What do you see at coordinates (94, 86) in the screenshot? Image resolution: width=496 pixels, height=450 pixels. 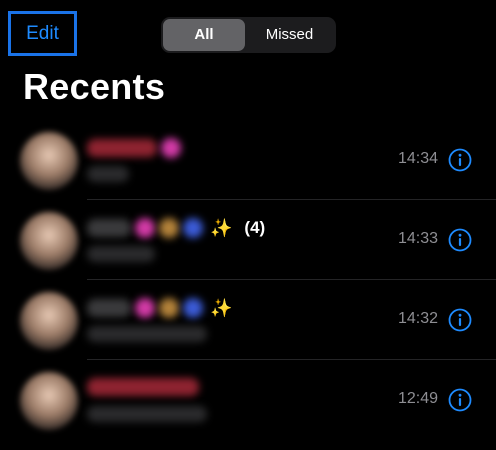 I see `page-title: Recents` at bounding box center [94, 86].